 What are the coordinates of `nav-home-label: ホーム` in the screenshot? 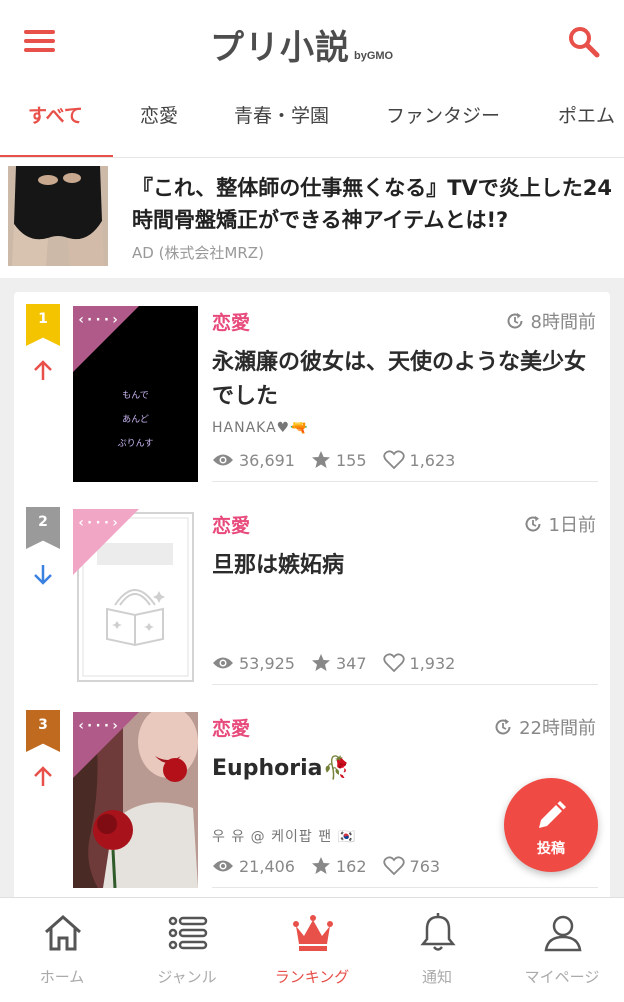 It's located at (62, 977).